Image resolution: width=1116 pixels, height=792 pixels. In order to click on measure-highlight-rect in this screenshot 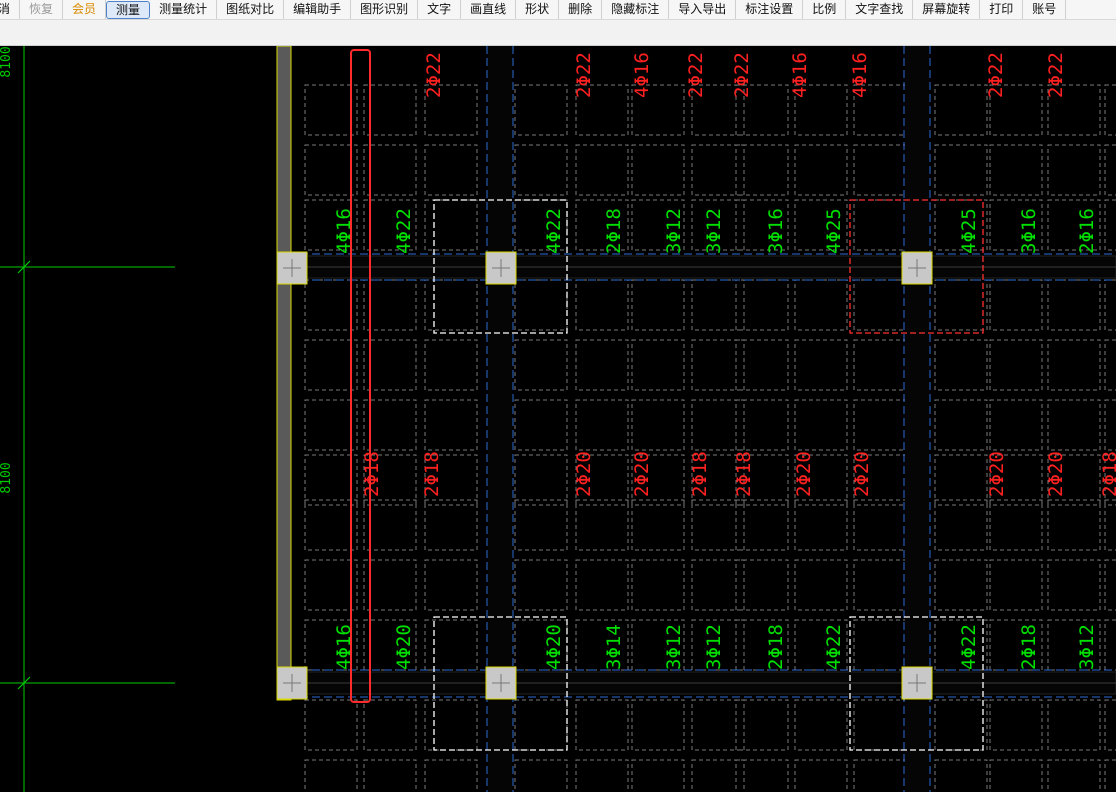, I will do `click(360, 376)`.